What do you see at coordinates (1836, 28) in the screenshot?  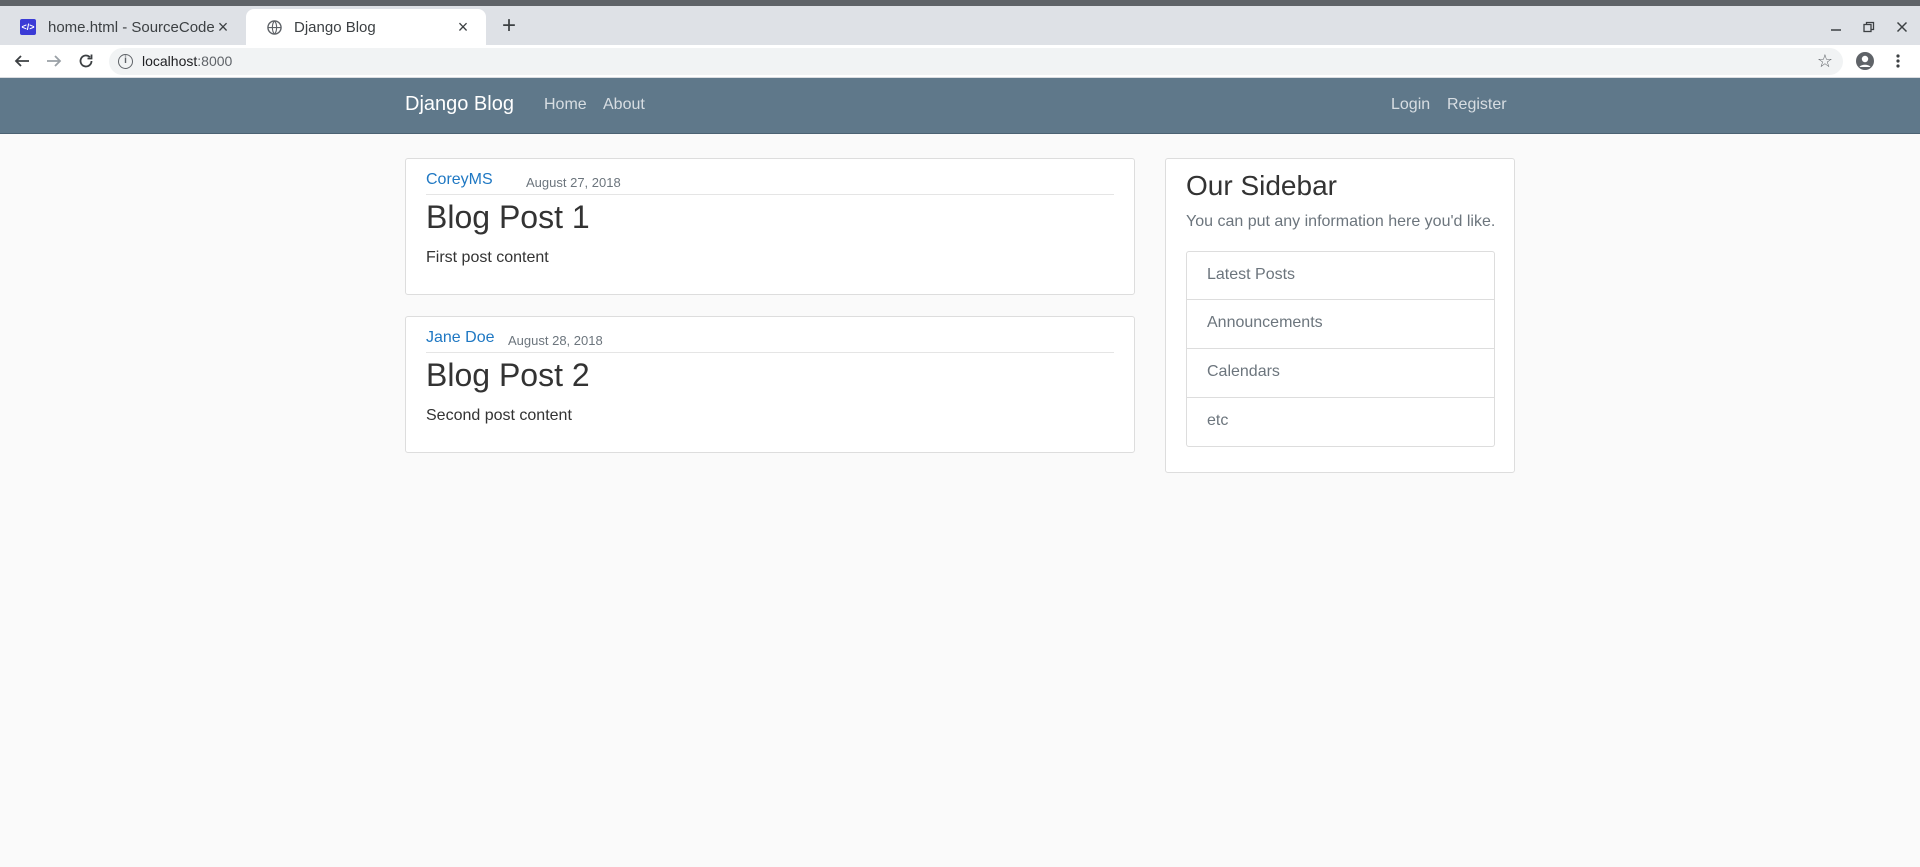 I see `minimize-icon` at bounding box center [1836, 28].